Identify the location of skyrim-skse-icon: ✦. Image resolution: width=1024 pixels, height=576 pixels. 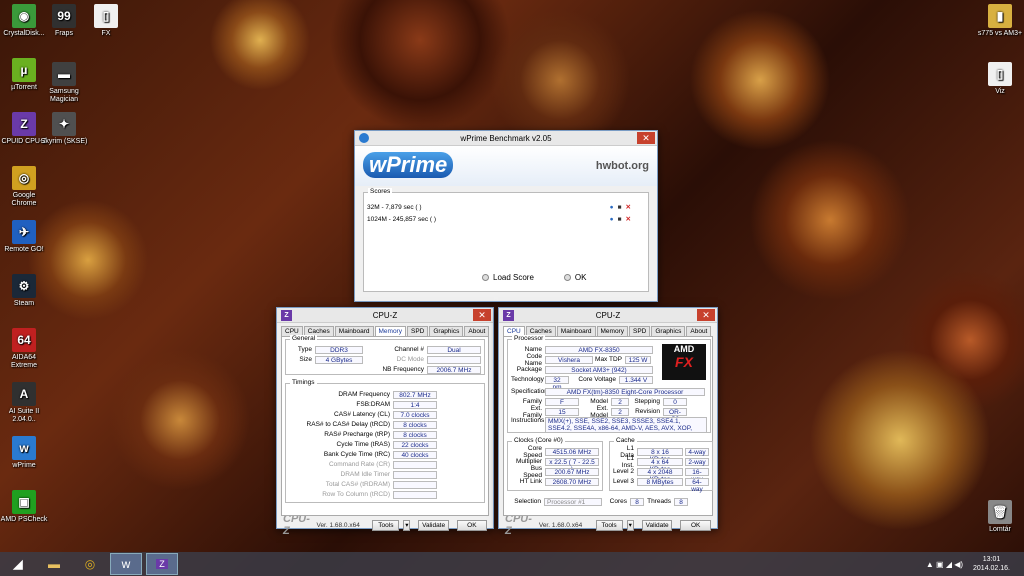
(64, 124).